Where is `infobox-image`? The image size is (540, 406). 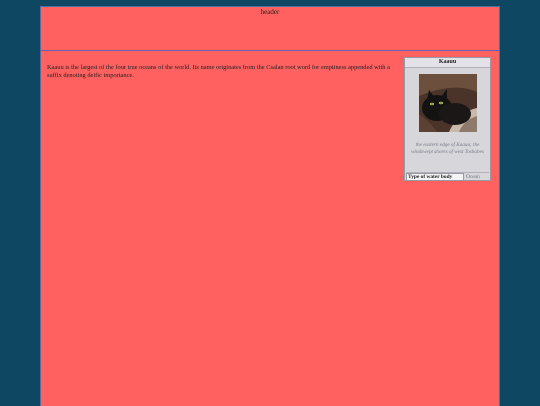
infobox-image is located at coordinates (448, 103).